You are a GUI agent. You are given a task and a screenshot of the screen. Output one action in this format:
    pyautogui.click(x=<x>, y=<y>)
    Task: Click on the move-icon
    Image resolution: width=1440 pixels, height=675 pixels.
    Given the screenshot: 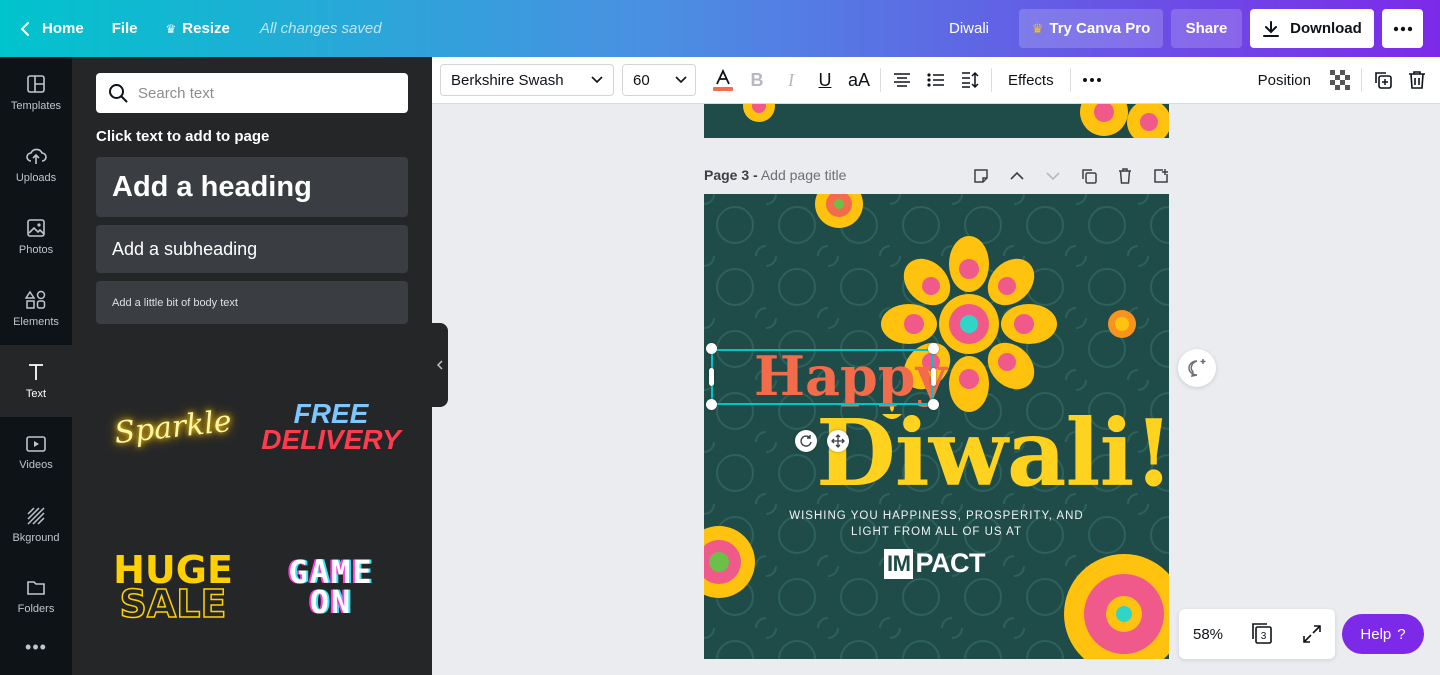 What is the action you would take?
    pyautogui.click(x=838, y=441)
    